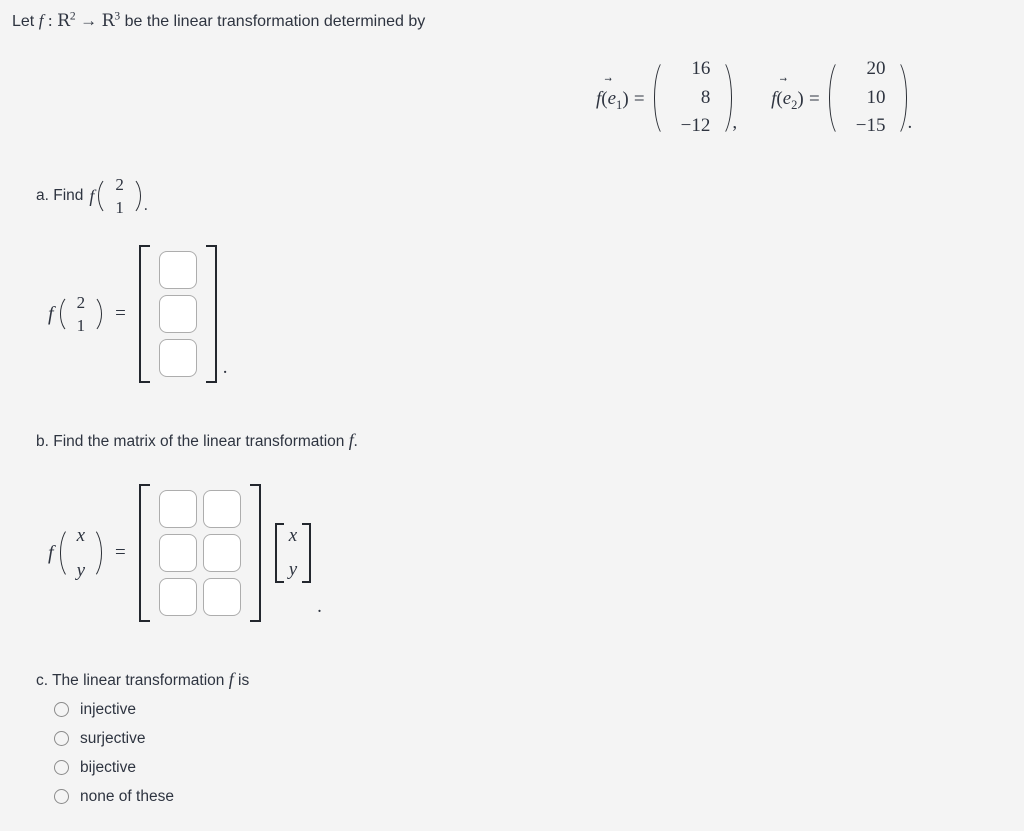  What do you see at coordinates (119, 196) in the screenshot?
I see `part-a-input-vector: 2 1` at bounding box center [119, 196].